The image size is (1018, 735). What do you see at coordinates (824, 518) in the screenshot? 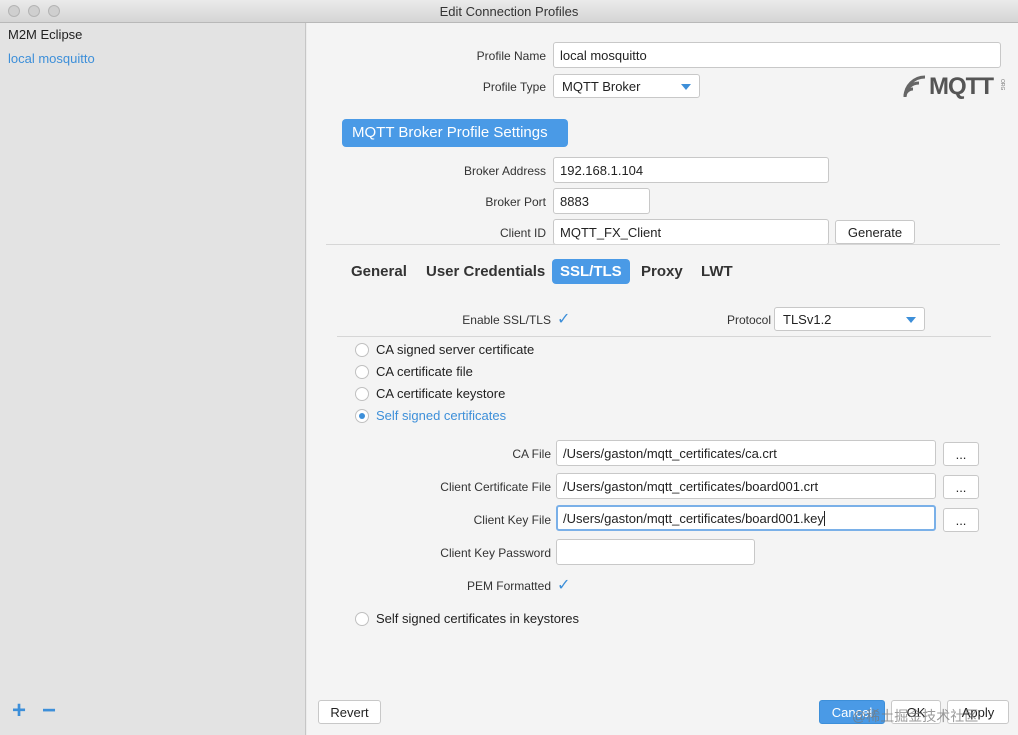
I see `text-caret` at bounding box center [824, 518].